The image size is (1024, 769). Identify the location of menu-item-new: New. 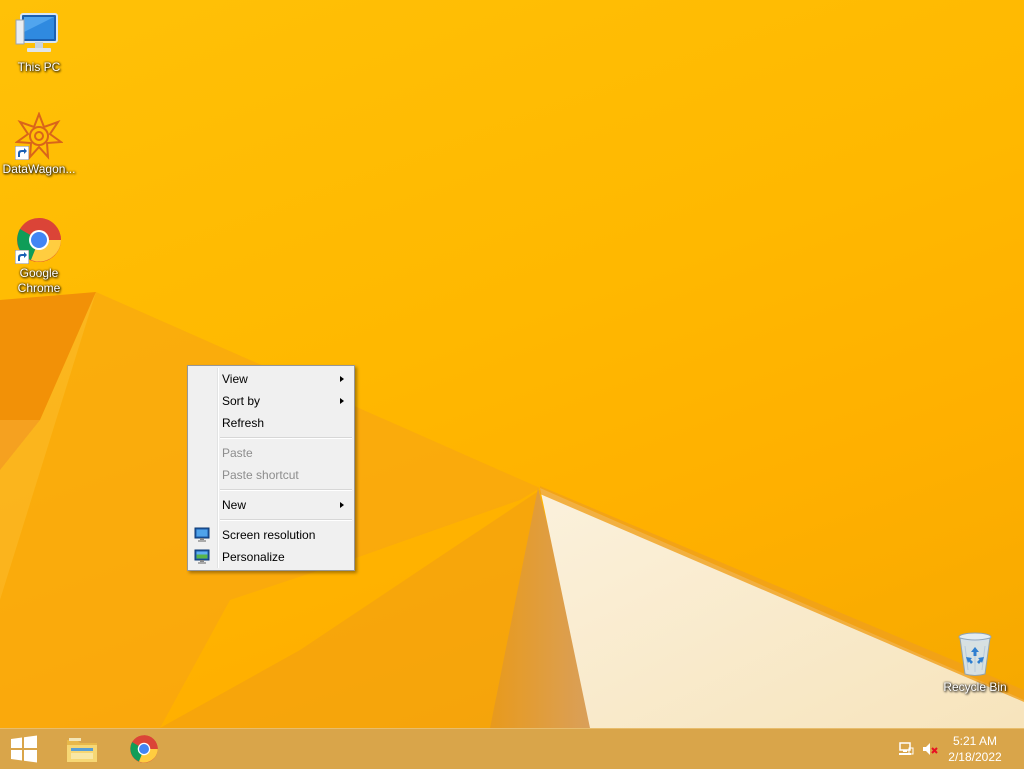
(271, 505).